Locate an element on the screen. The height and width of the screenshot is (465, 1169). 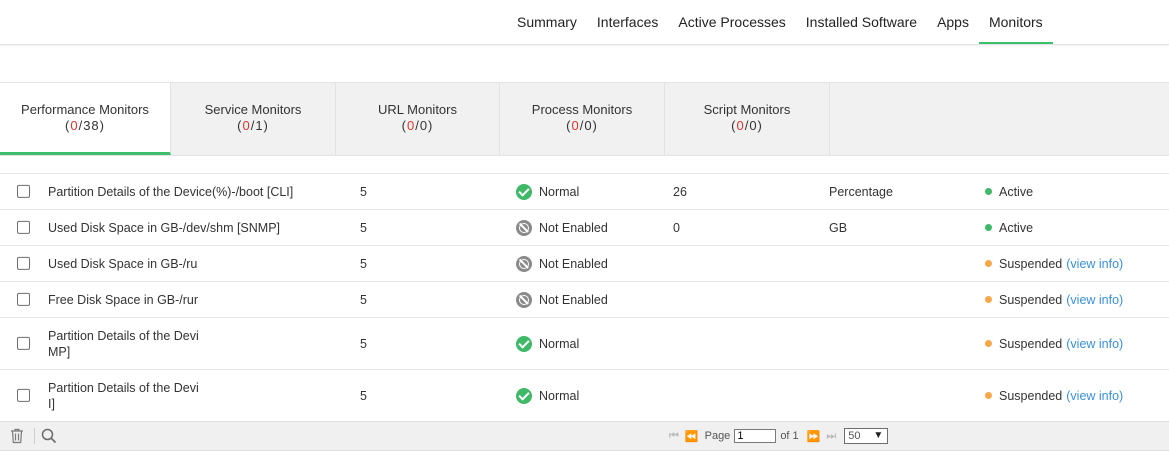
tab-process-monitors: Process Monitors (0/0) is located at coordinates (582, 119).